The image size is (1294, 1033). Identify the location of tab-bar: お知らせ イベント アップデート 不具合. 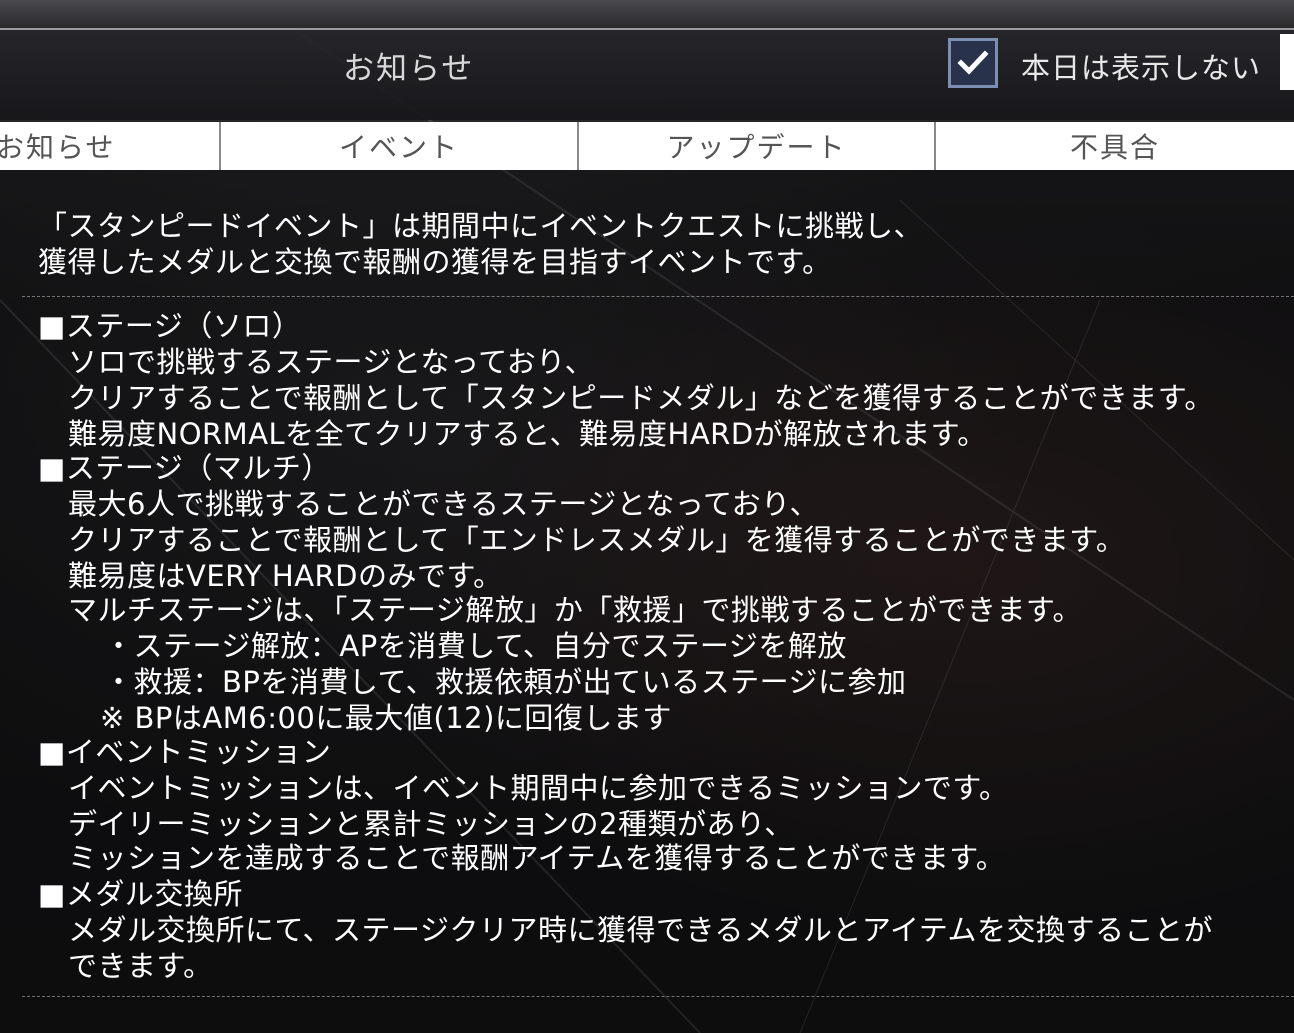
(647, 146).